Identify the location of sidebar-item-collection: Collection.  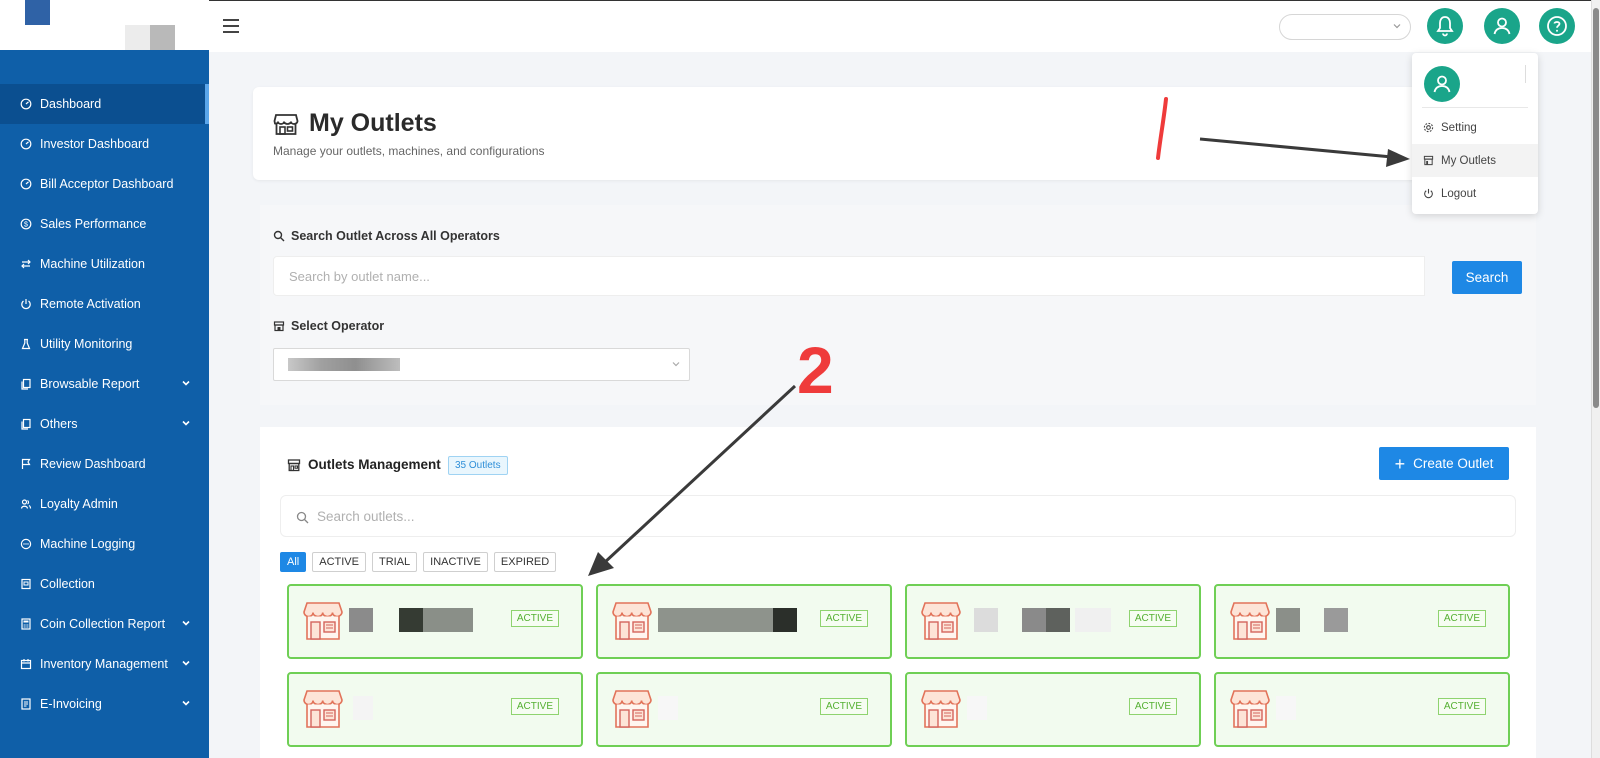
(104, 584).